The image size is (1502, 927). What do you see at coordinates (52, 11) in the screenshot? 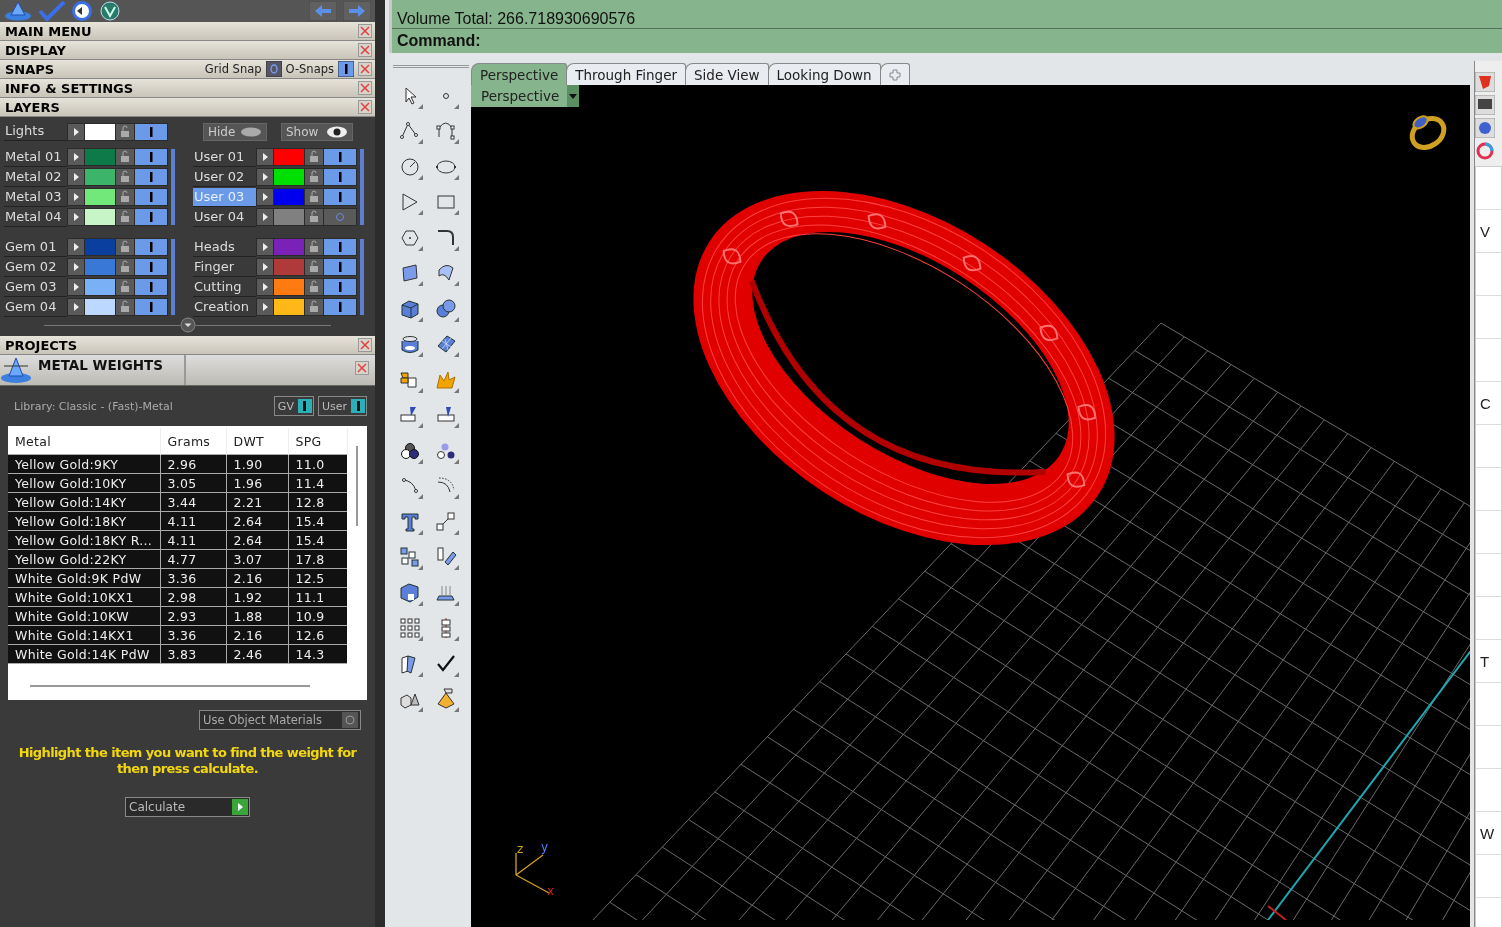
I see `check-icon` at bounding box center [52, 11].